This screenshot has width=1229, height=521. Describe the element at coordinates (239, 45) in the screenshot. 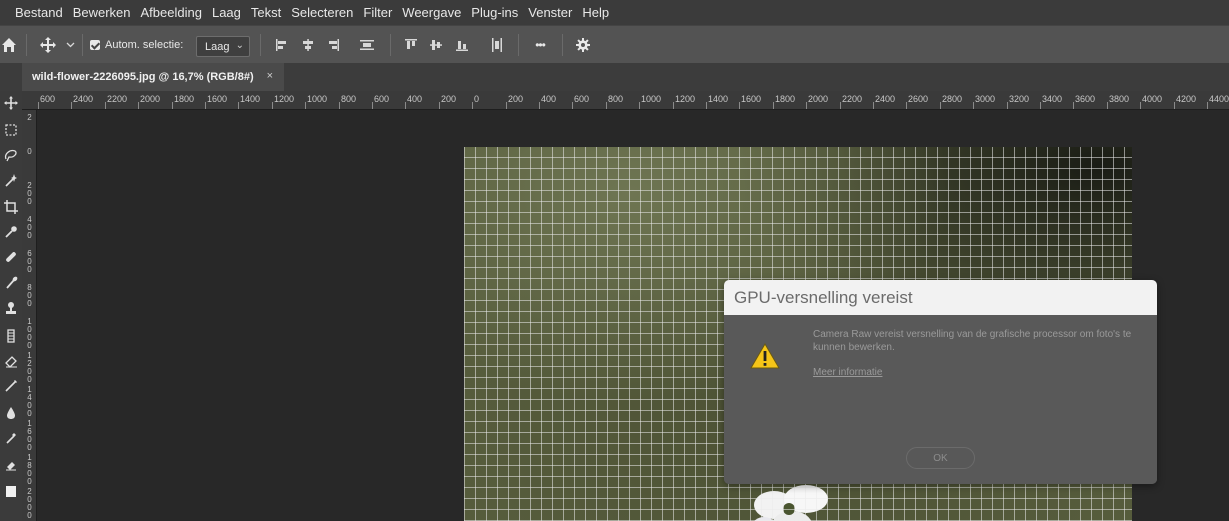

I see `chevron-down-icon: ⌄` at that location.